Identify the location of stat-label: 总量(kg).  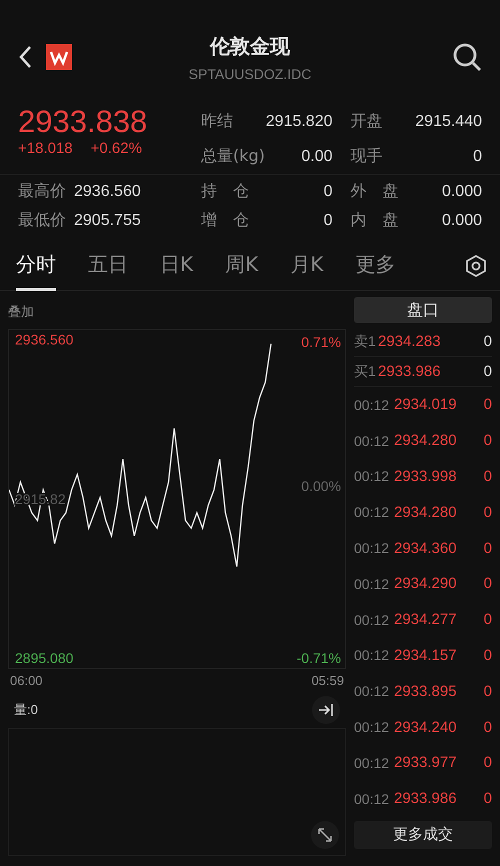
(233, 156).